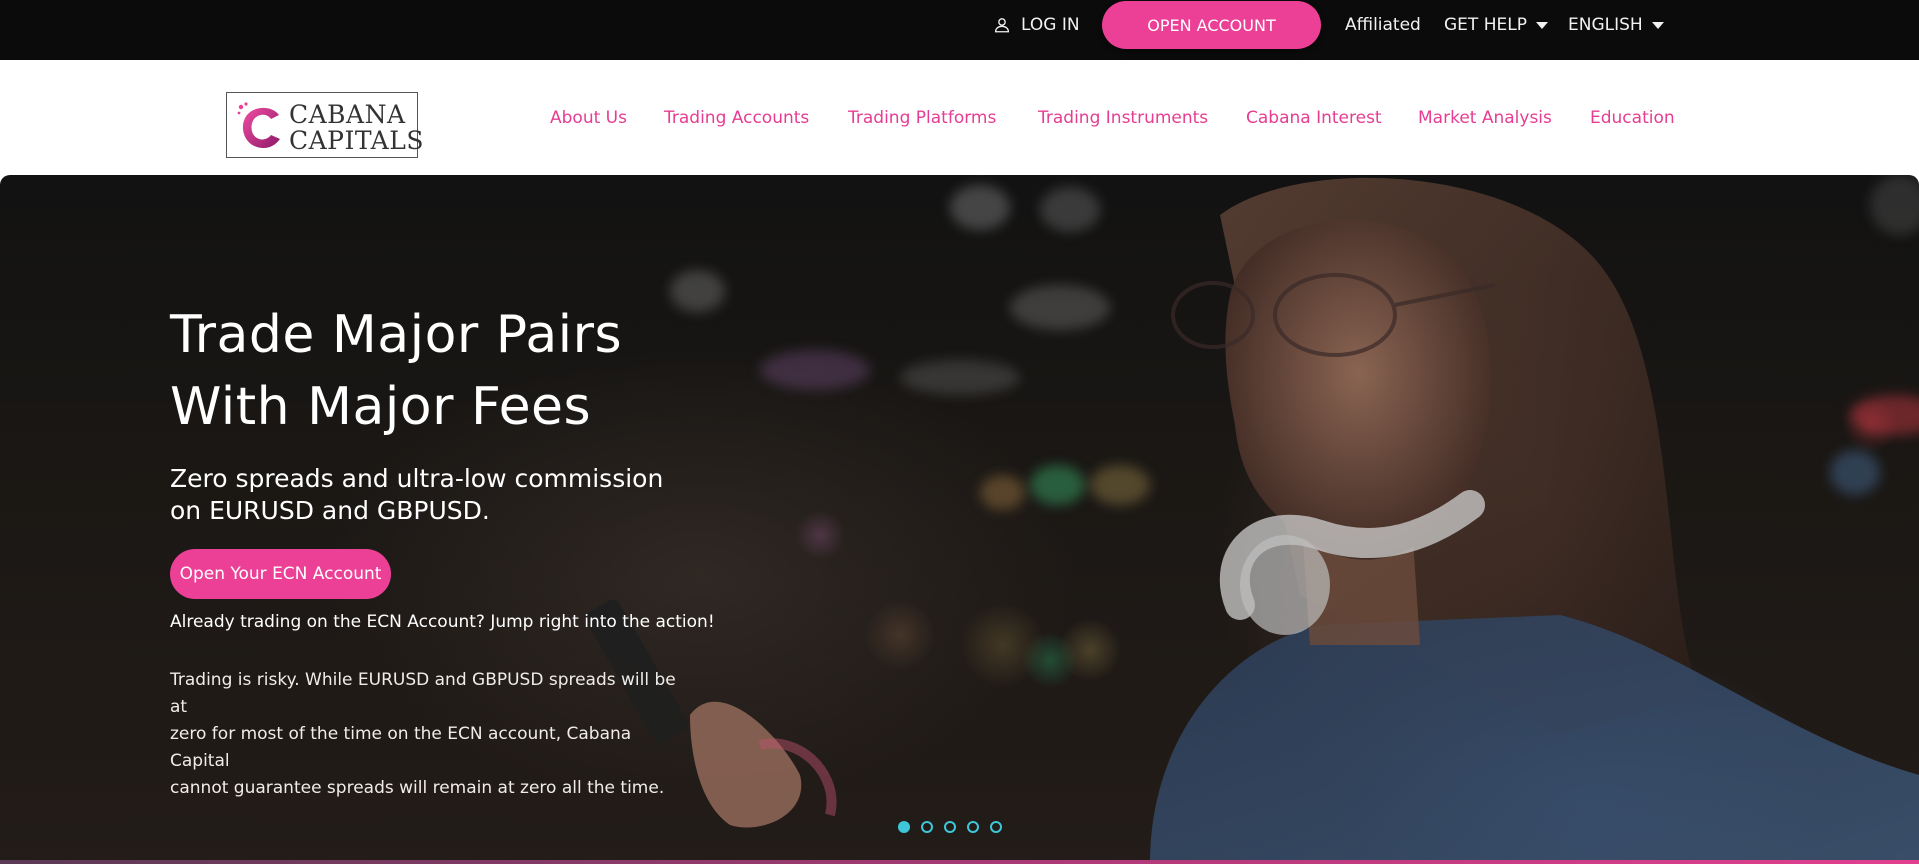  I want to click on slider-pagination, so click(950, 827).